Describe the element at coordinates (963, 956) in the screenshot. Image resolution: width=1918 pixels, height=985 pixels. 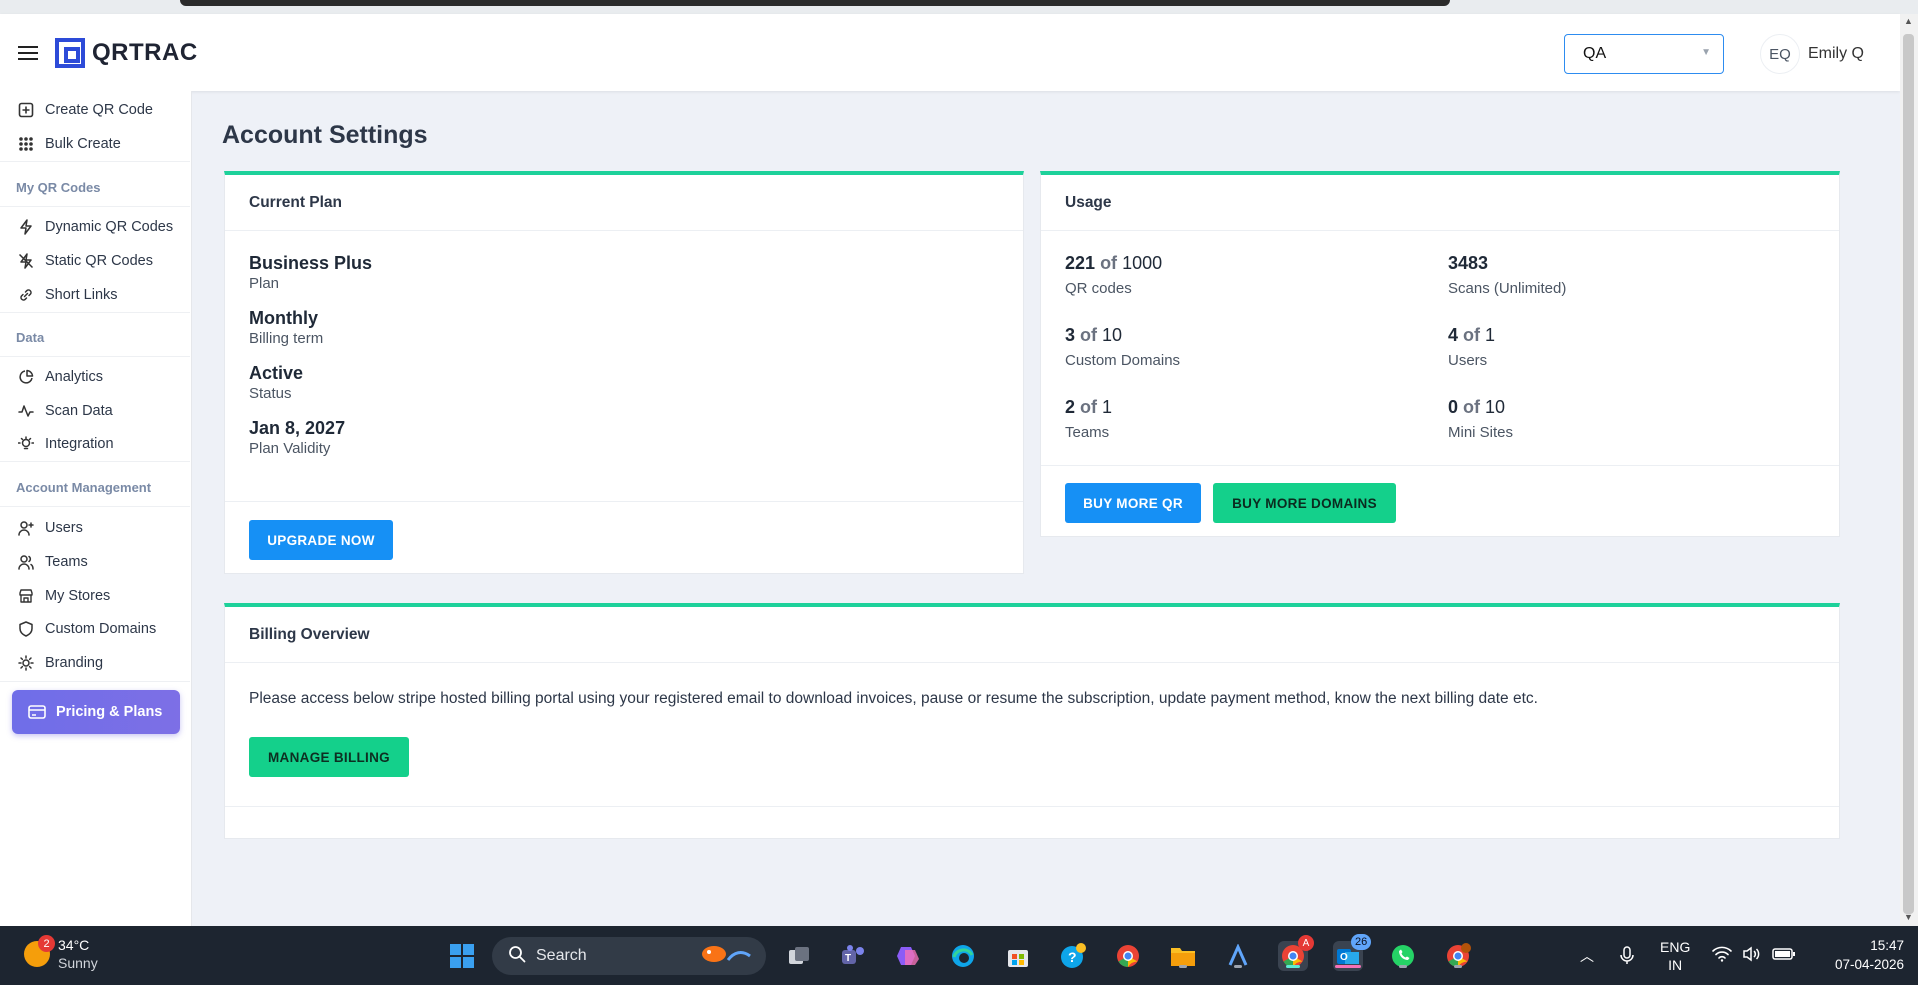
I see `edge-icon` at that location.